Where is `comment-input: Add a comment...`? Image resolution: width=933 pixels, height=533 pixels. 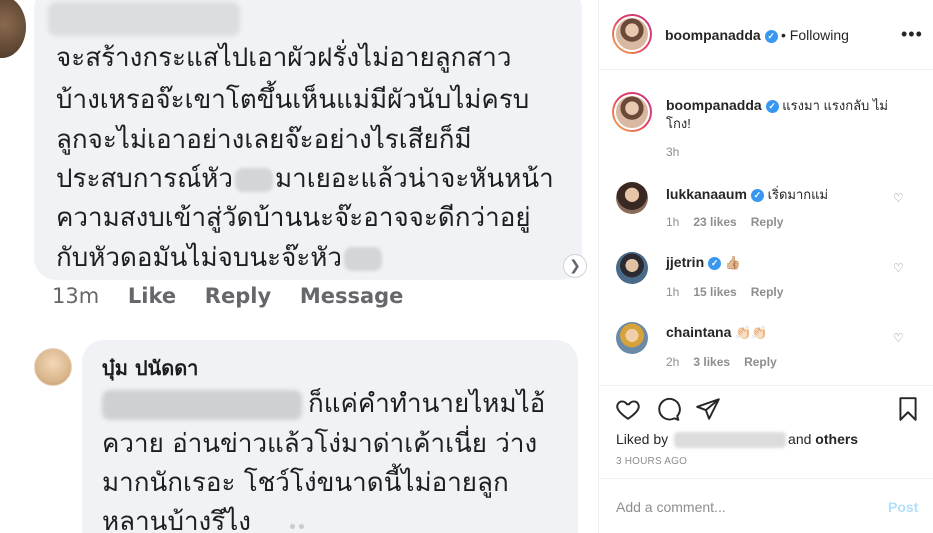
comment-input: Add a comment... is located at coordinates (671, 507).